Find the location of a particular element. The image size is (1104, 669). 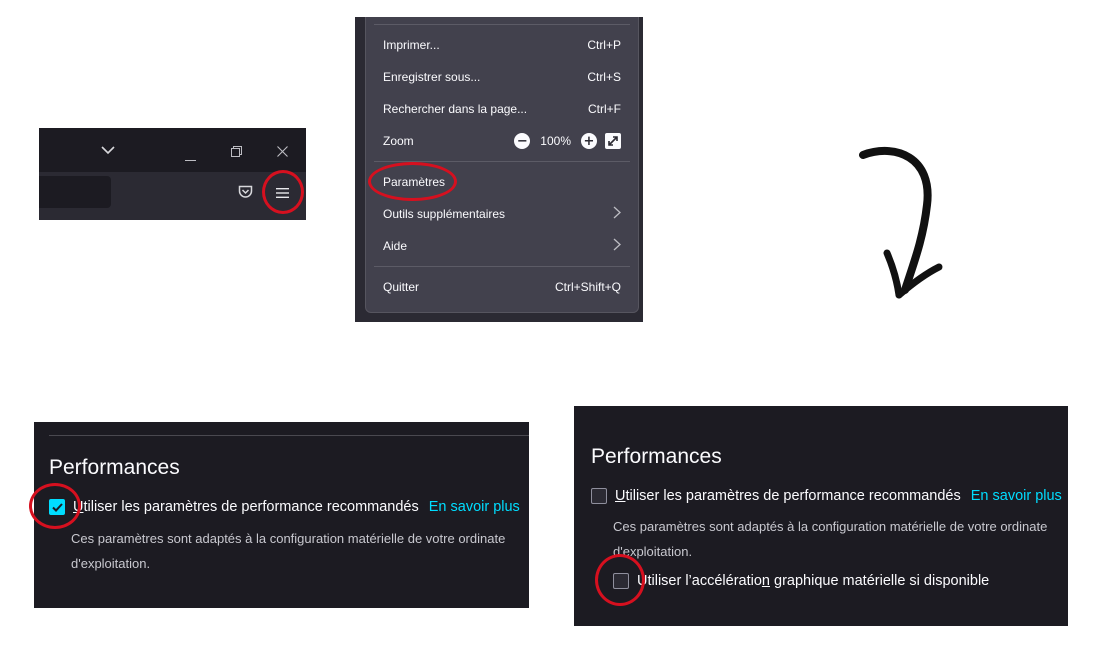

menu-item-help: Aide is located at coordinates (502, 246).